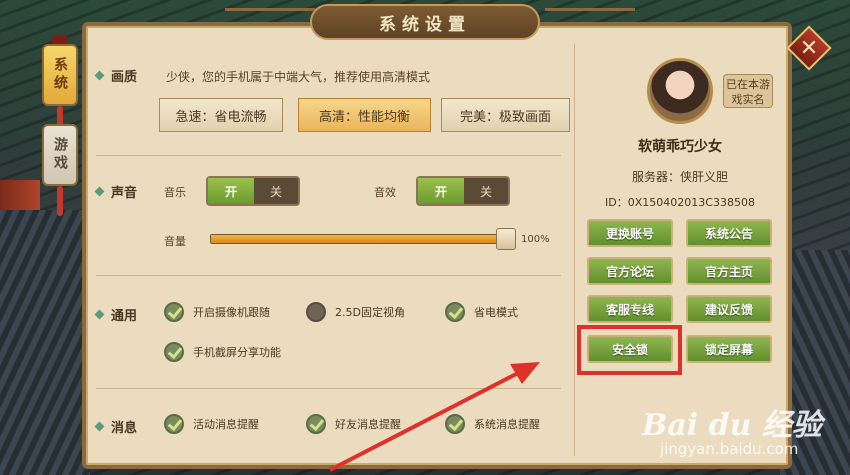  What do you see at coordinates (729, 233) in the screenshot?
I see `announcement-button: 系统公告` at bounding box center [729, 233].